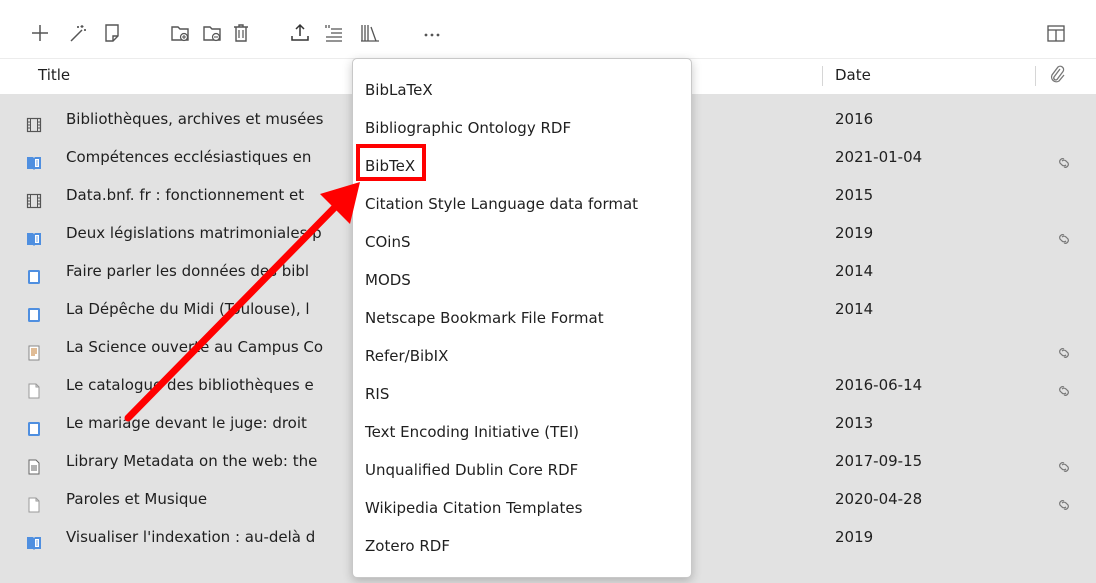 This screenshot has width=1096, height=583. What do you see at coordinates (78, 33) in the screenshot?
I see `magic-wand-icon` at bounding box center [78, 33].